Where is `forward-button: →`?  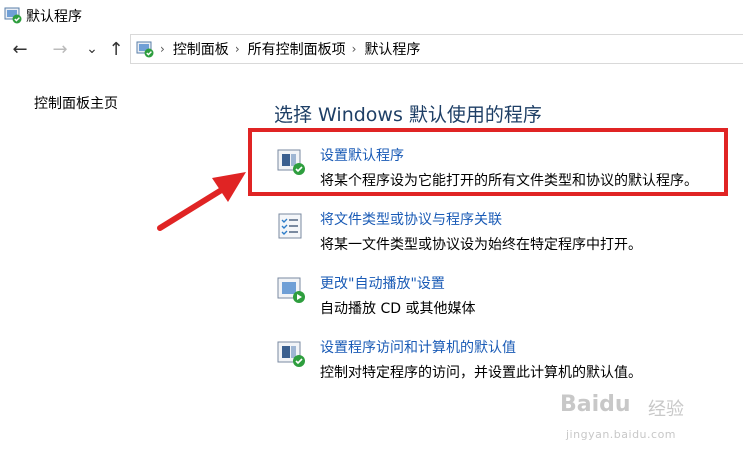 forward-button: → is located at coordinates (60, 49).